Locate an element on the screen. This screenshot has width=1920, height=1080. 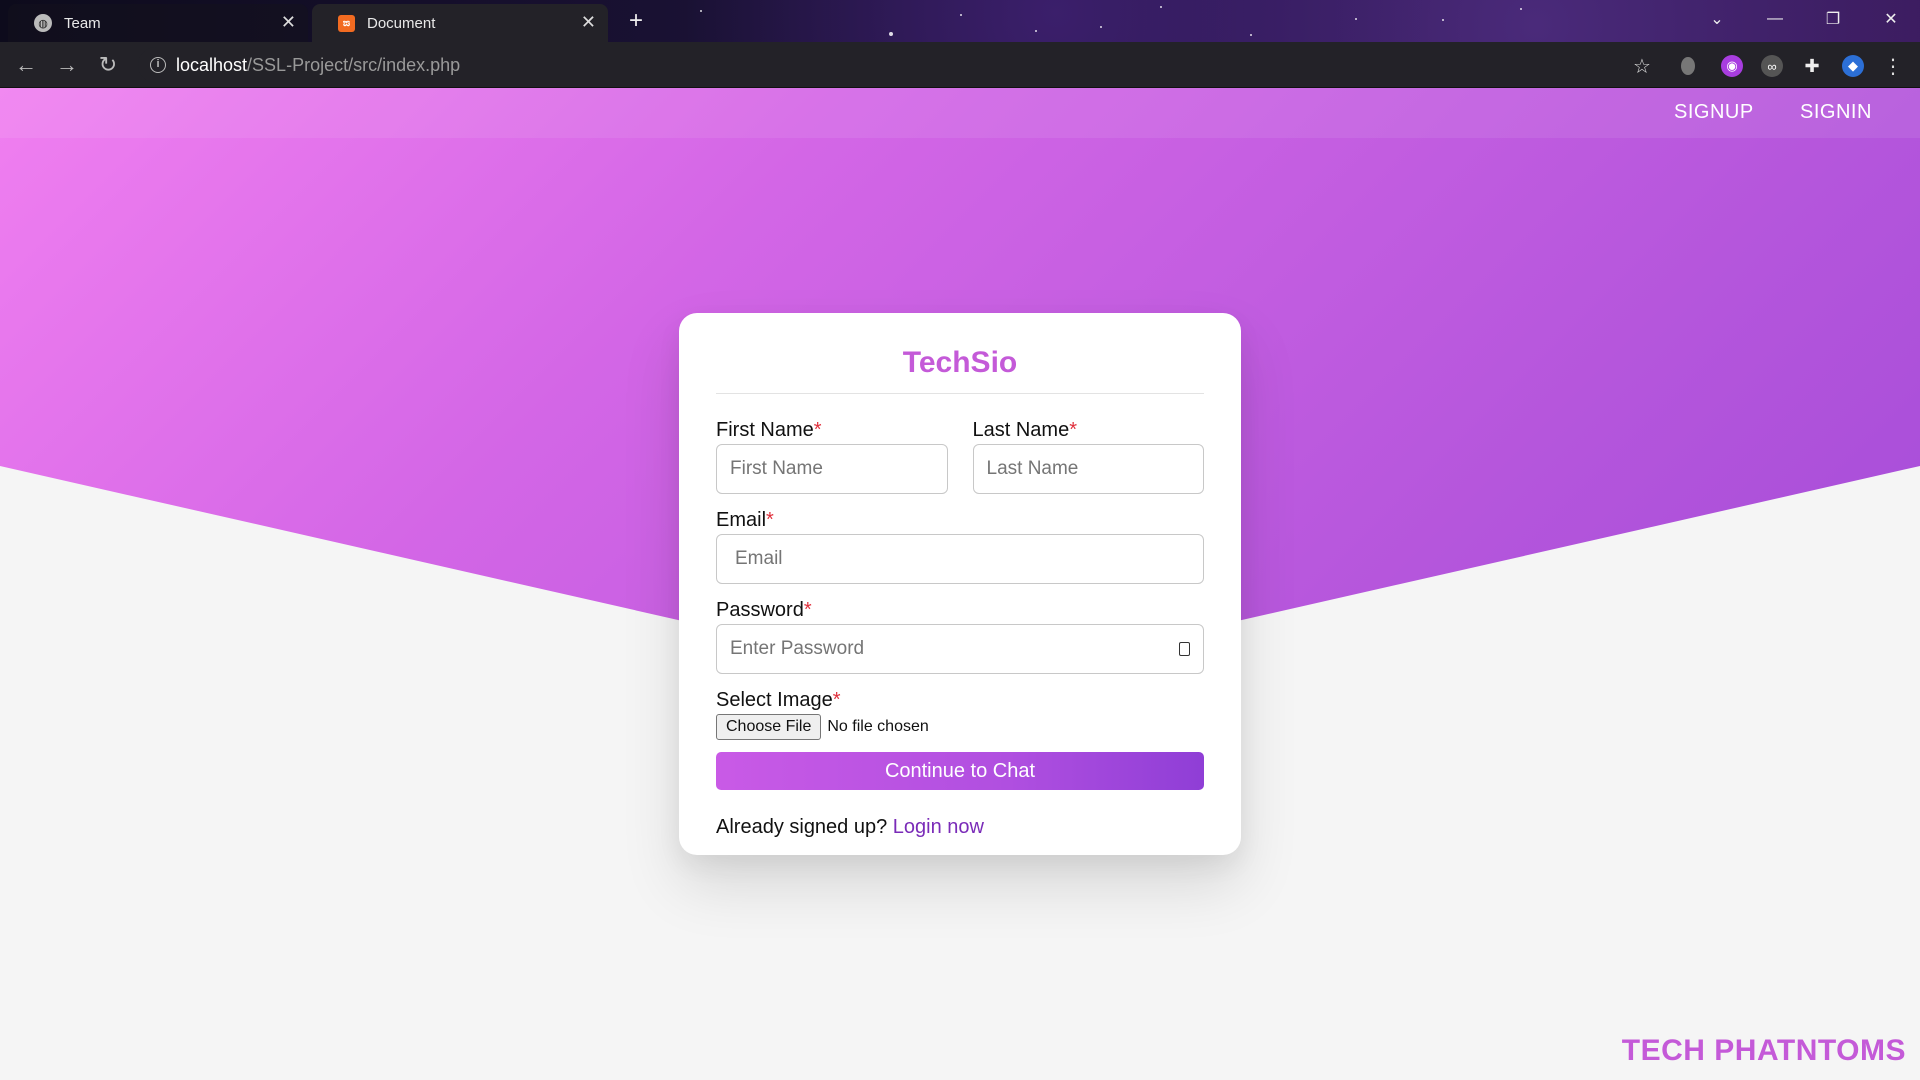
bookmark-star-icon: ☆ is located at coordinates (1642, 66).